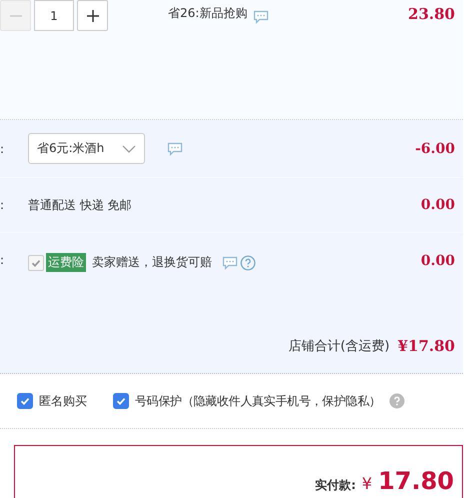 This screenshot has width=471, height=498. What do you see at coordinates (416, 481) in the screenshot?
I see `payment-amount: 17.80` at bounding box center [416, 481].